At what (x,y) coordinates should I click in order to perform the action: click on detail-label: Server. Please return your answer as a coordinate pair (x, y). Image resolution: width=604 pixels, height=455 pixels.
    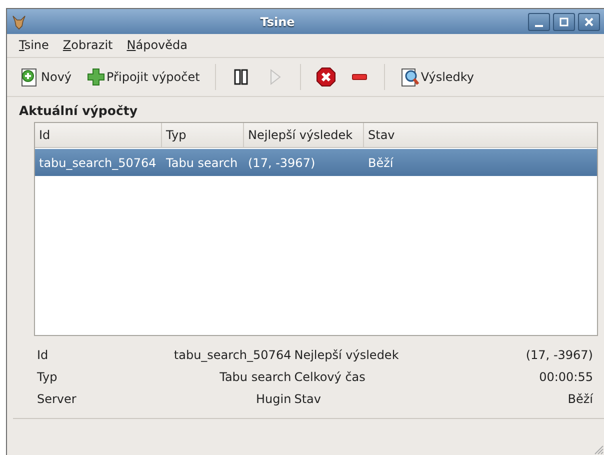
    Looking at the image, I should click on (57, 399).